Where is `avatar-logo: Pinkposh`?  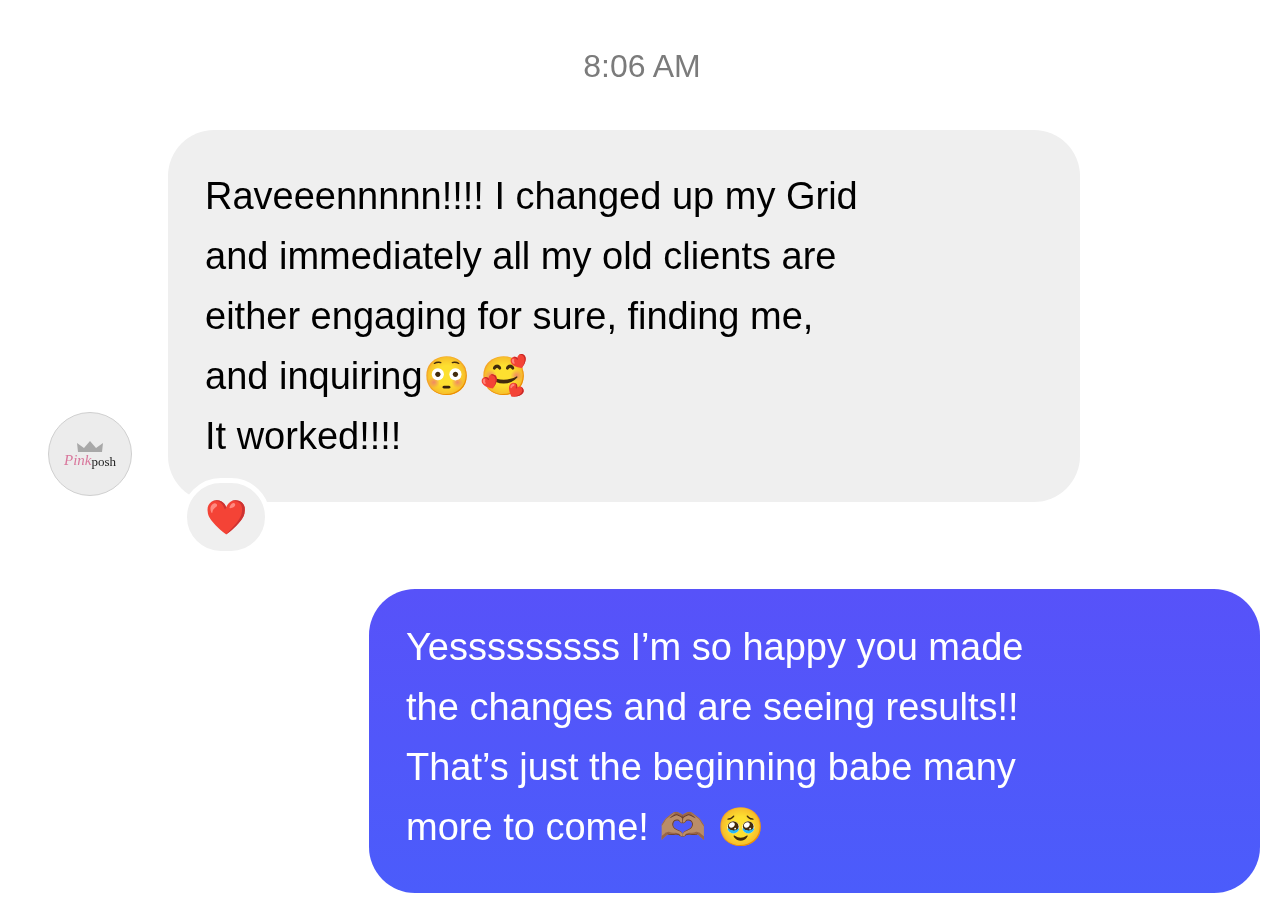
avatar-logo: Pinkposh is located at coordinates (90, 454).